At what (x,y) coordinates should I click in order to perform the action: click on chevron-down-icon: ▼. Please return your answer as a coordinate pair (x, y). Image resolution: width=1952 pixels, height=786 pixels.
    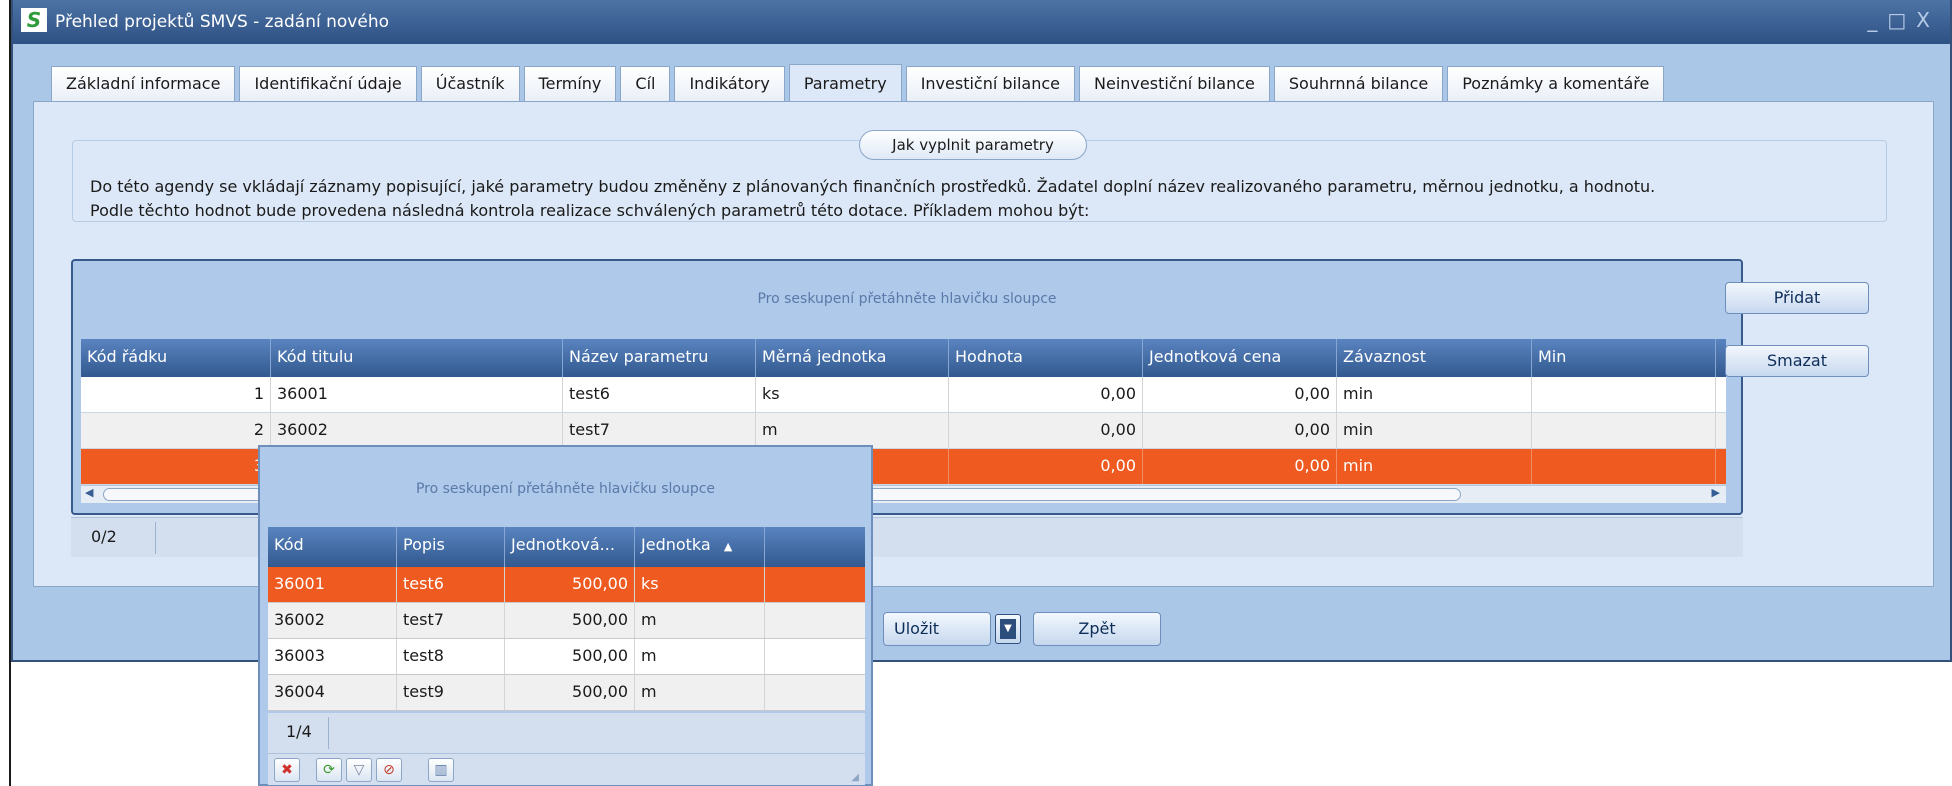
    Looking at the image, I should click on (1008, 629).